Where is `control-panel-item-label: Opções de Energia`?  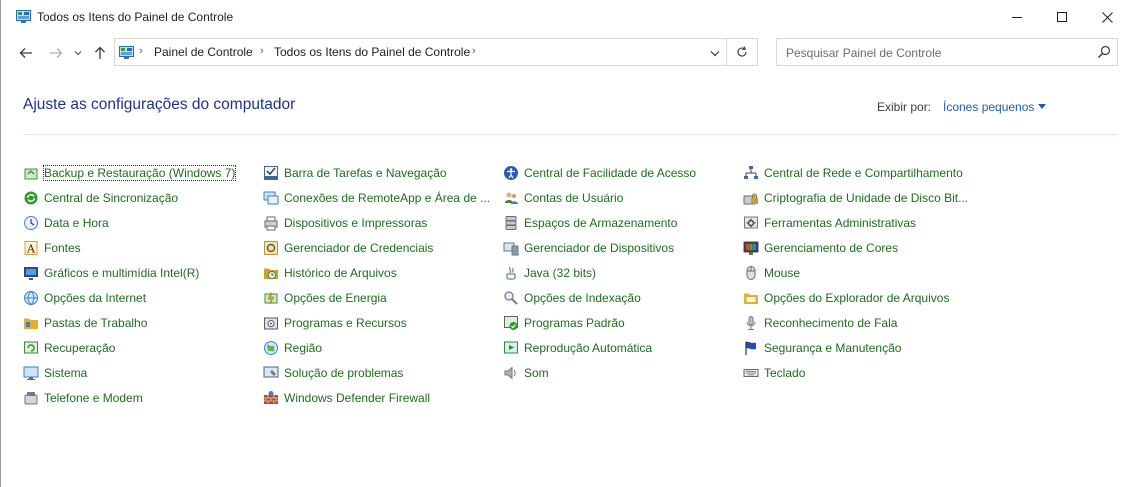 control-panel-item-label: Opções de Energia is located at coordinates (335, 298).